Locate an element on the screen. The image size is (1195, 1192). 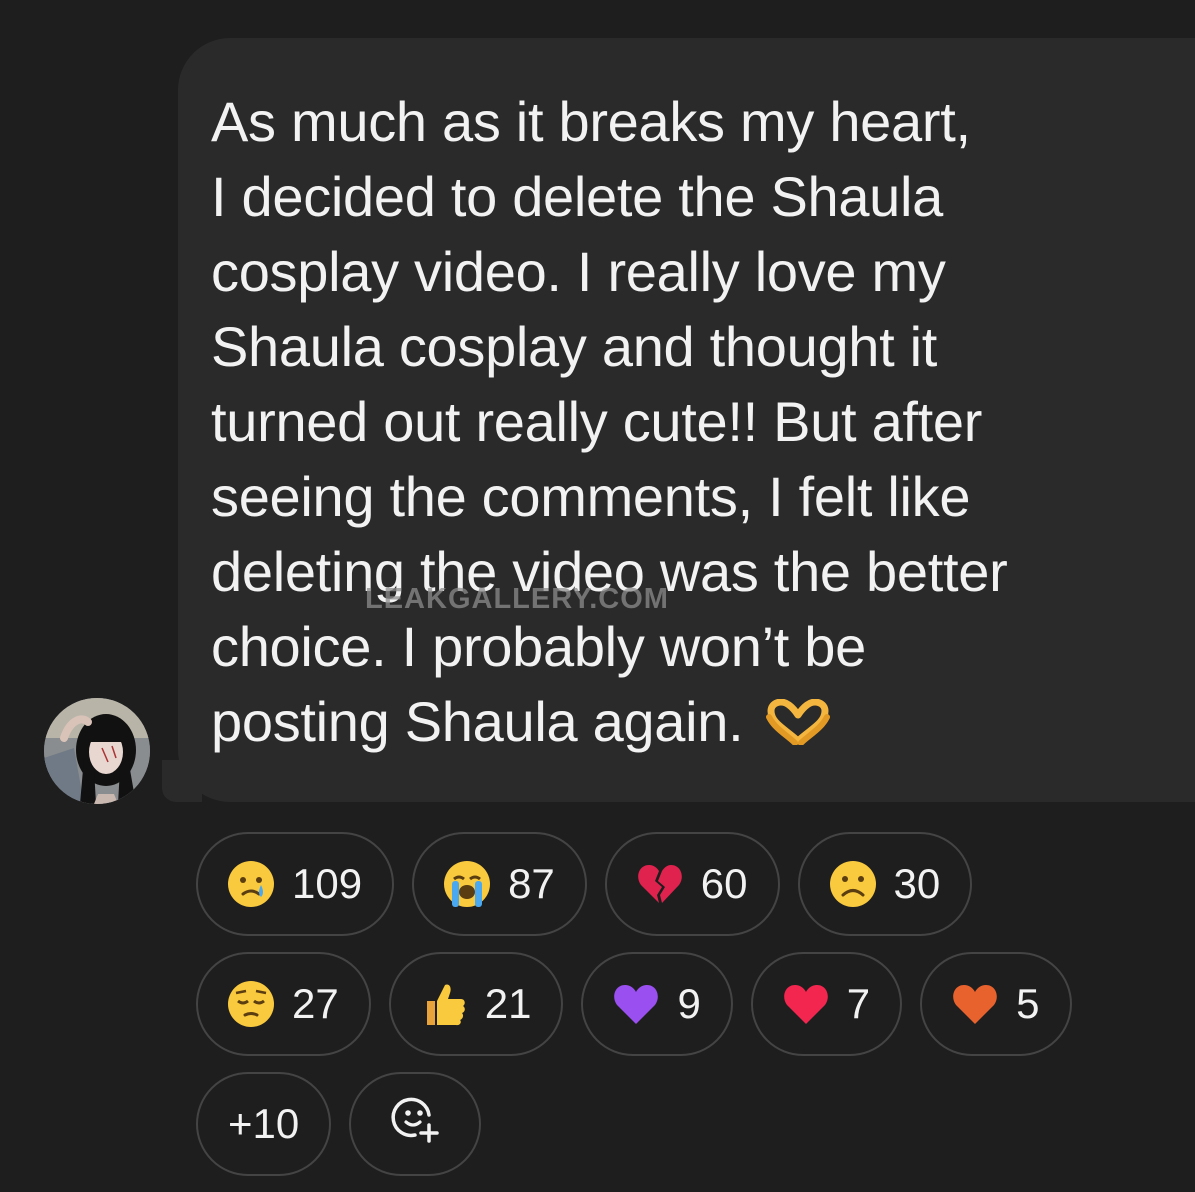
reaction-count: 5 is located at coordinates (1028, 1003).